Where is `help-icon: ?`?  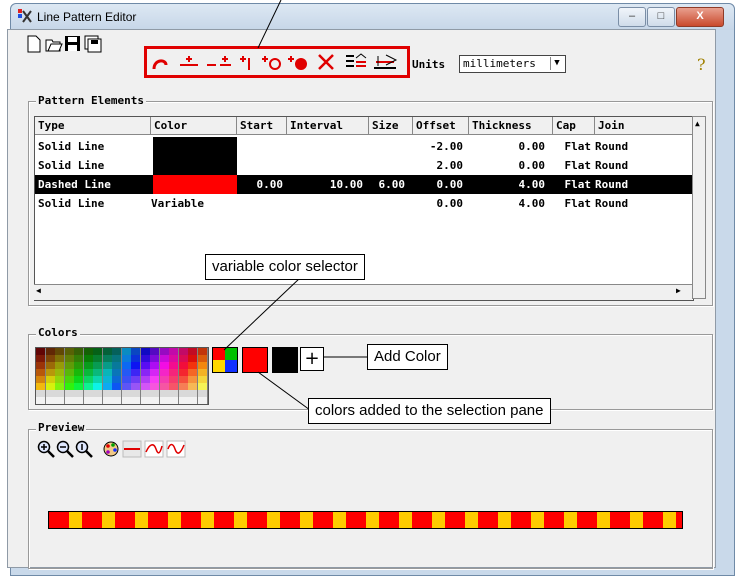
help-icon: ? is located at coordinates (701, 64).